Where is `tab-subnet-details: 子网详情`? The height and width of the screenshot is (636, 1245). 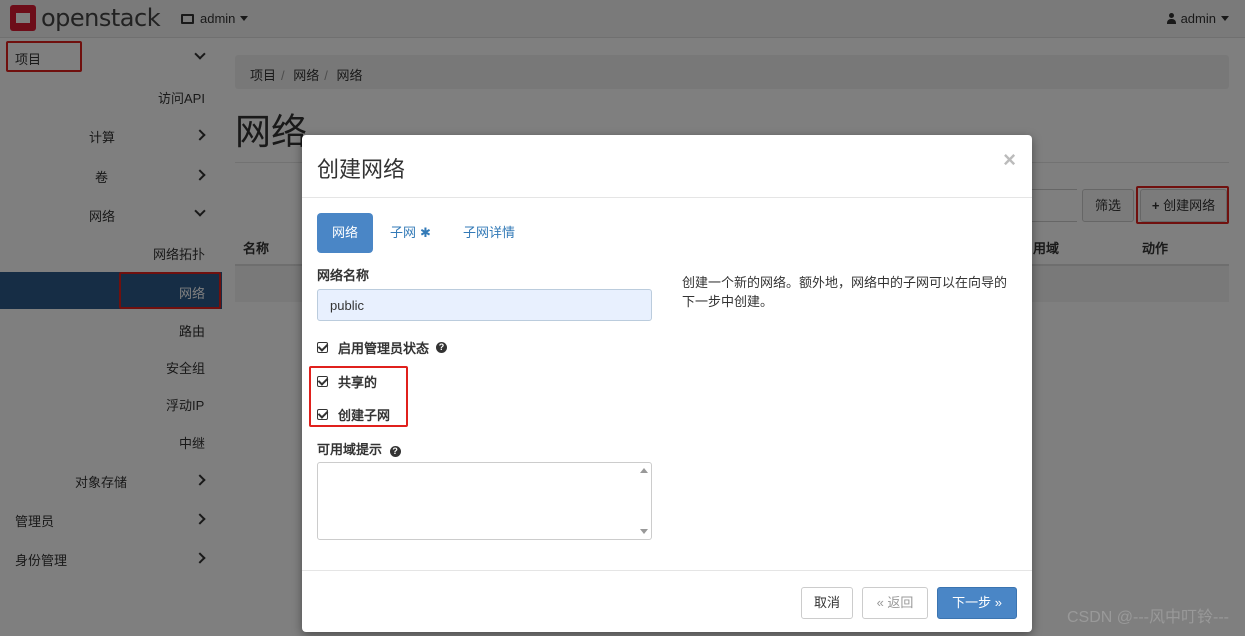
tab-subnet-details: 子网详情 is located at coordinates (489, 233).